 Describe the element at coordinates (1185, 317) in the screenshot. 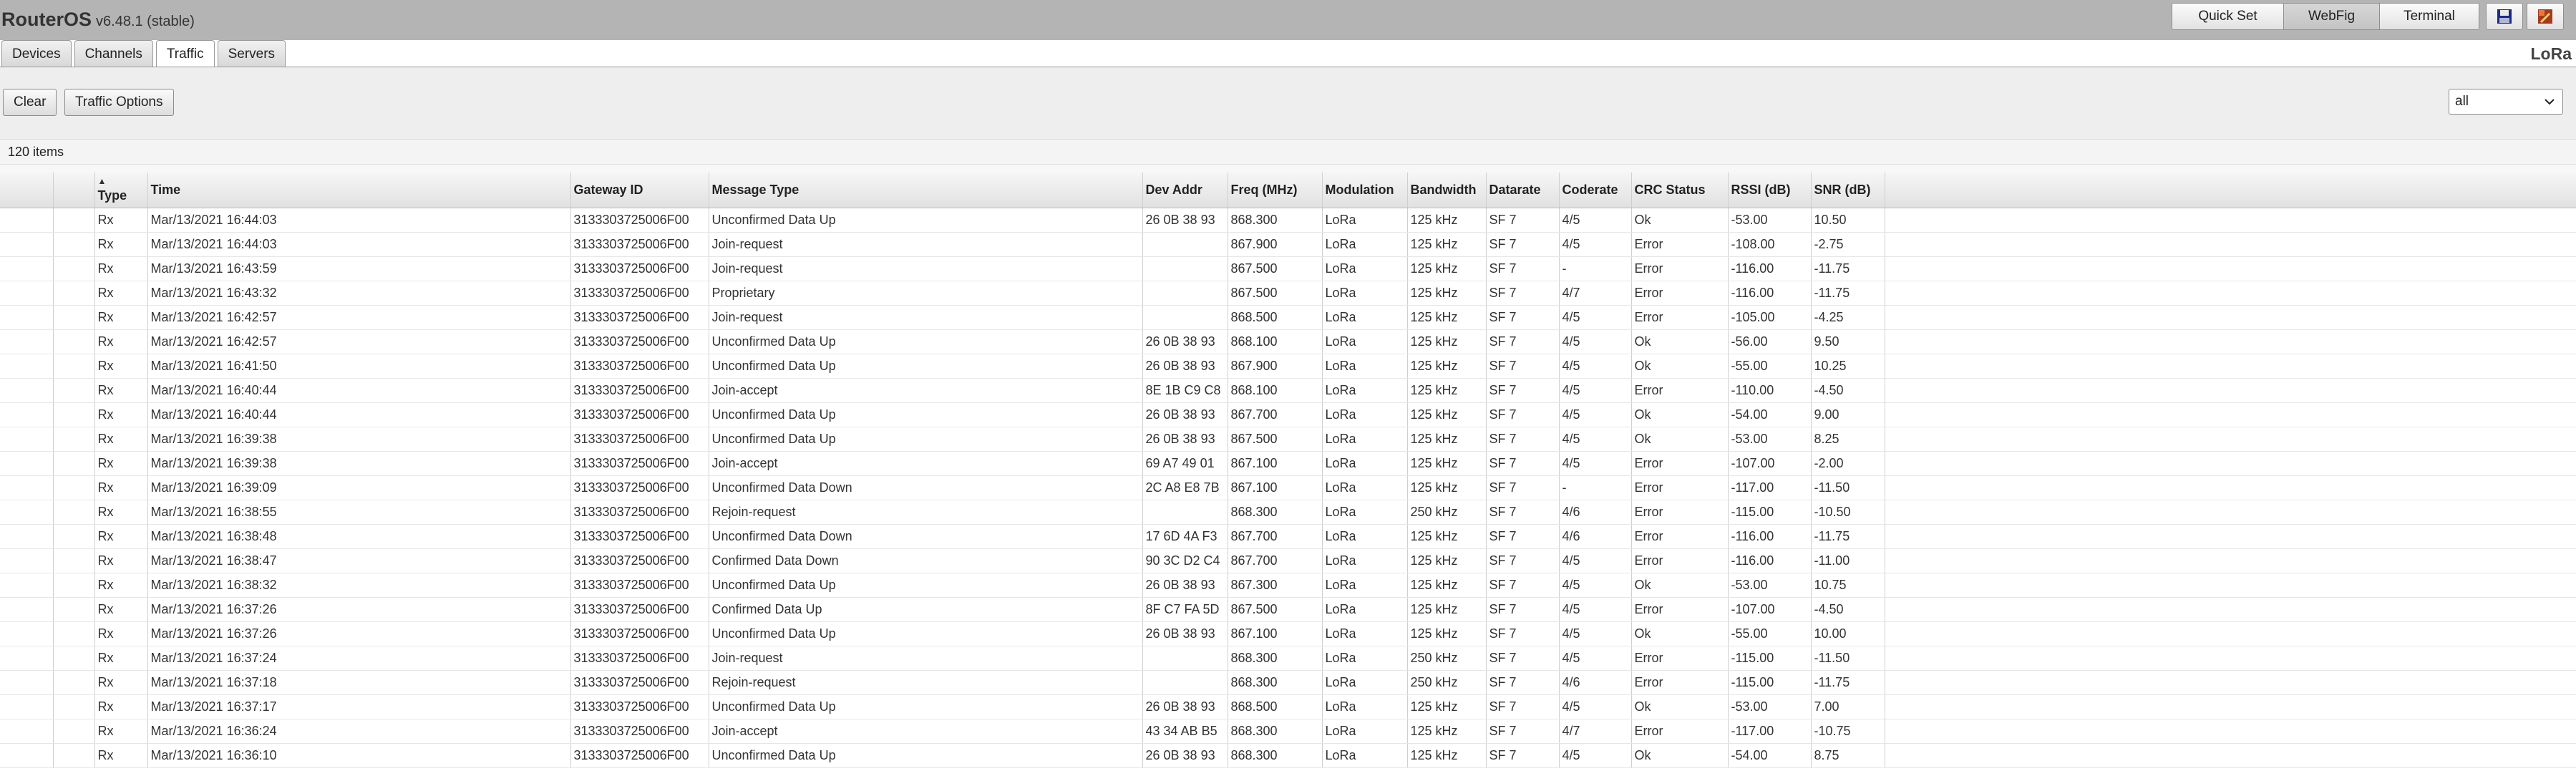

I see `dev-addr-cell` at that location.